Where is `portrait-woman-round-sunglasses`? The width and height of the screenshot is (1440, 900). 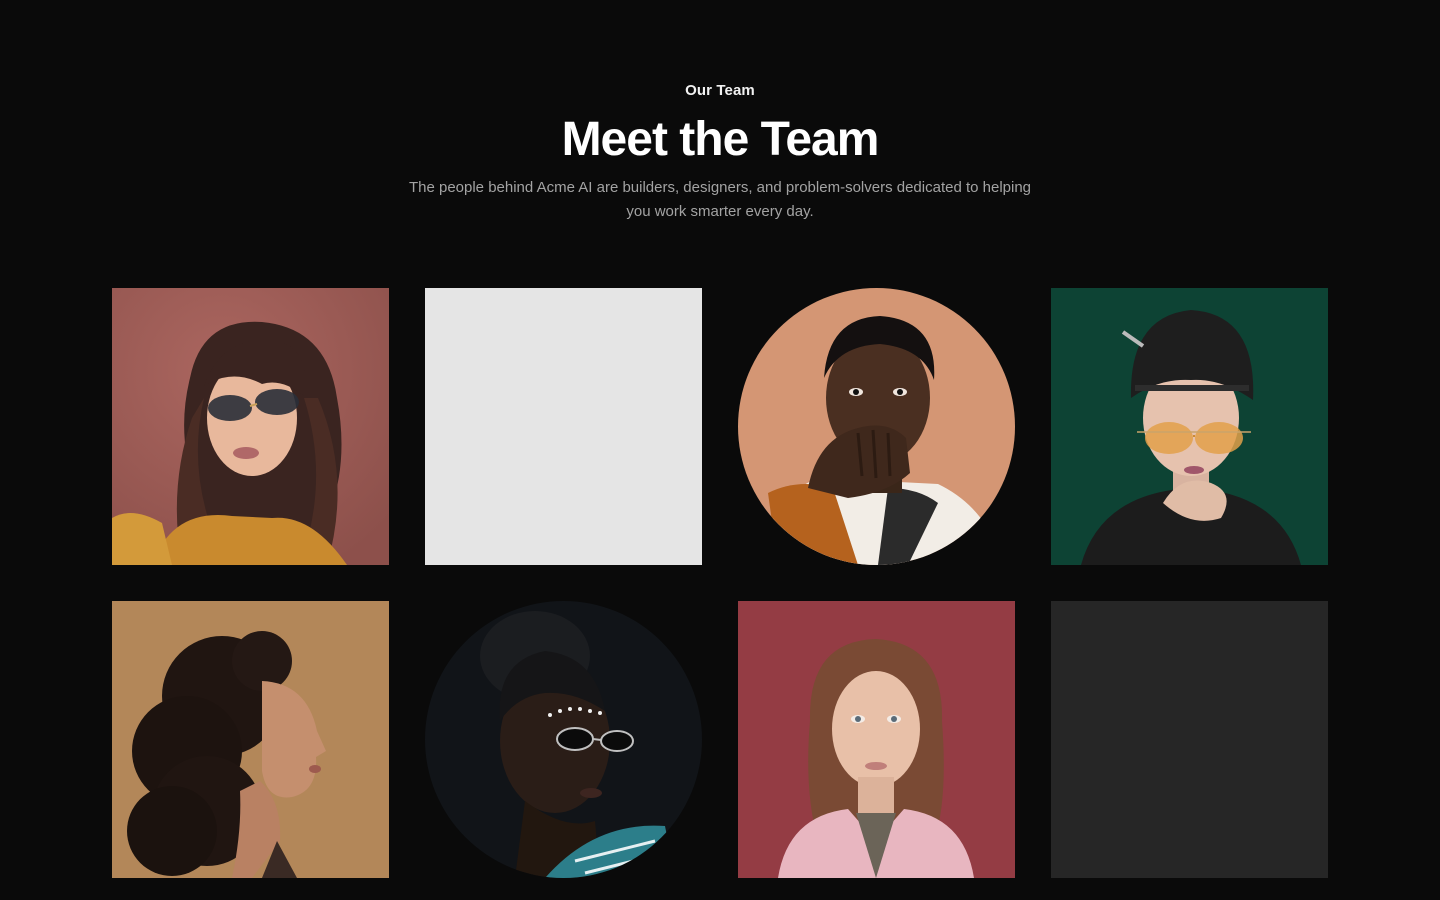
portrait-woman-round-sunglasses is located at coordinates (563, 739).